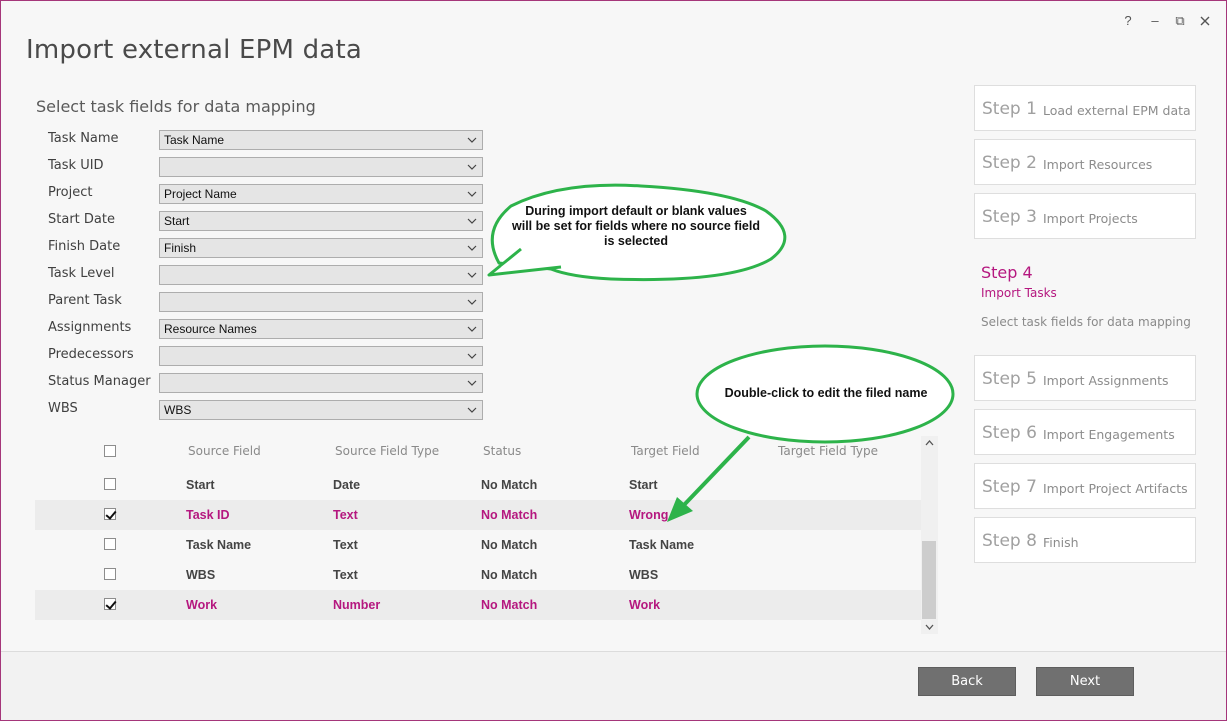 Image resolution: width=1227 pixels, height=721 pixels. I want to click on source-field-cell: Task Name, so click(219, 545).